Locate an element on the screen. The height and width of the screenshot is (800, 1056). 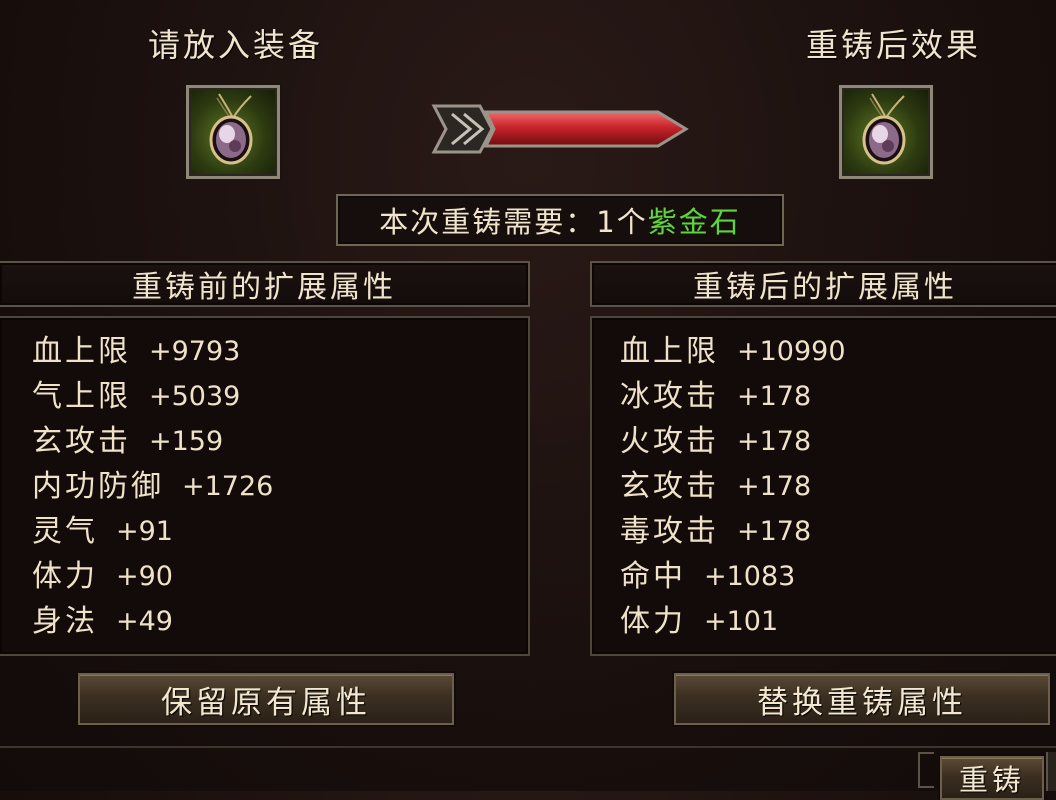
attribute-value: +49 is located at coordinates (144, 621).